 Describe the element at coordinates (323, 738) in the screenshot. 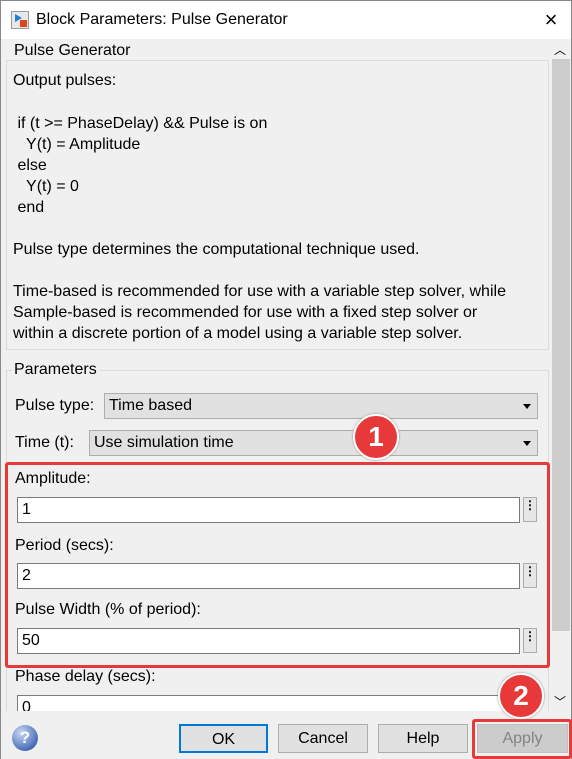

I see `cancel-button: Cancel` at that location.